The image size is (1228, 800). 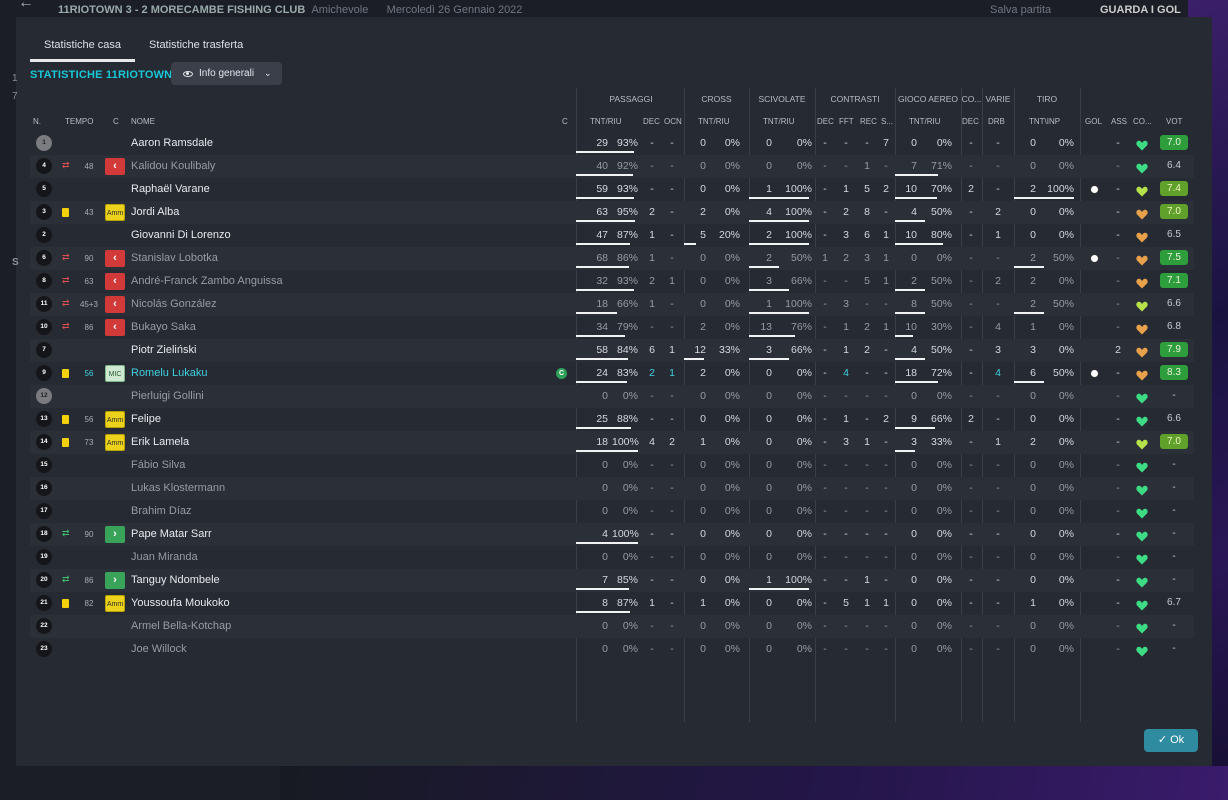 What do you see at coordinates (174, 258) in the screenshot?
I see `player-name: Stanislav Lobotka` at bounding box center [174, 258].